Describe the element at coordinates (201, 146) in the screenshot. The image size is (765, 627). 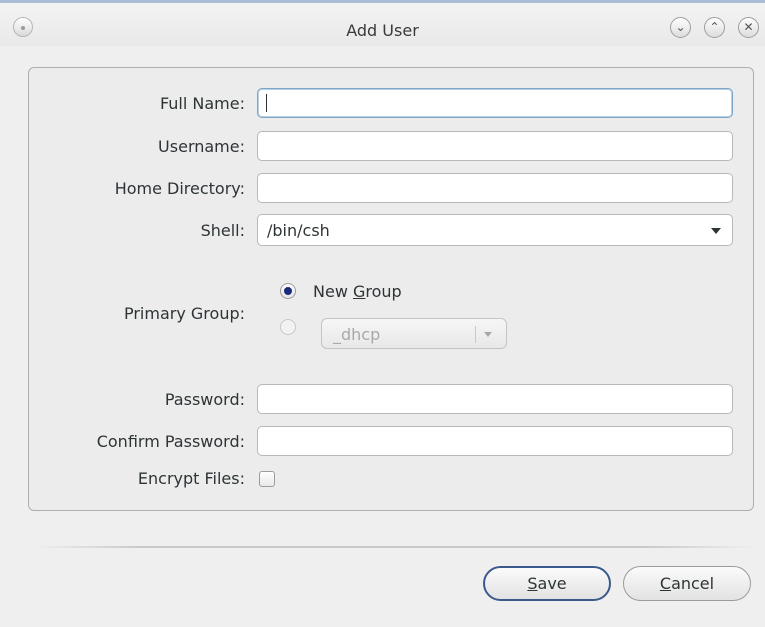
I see `username-label: Username:` at that location.